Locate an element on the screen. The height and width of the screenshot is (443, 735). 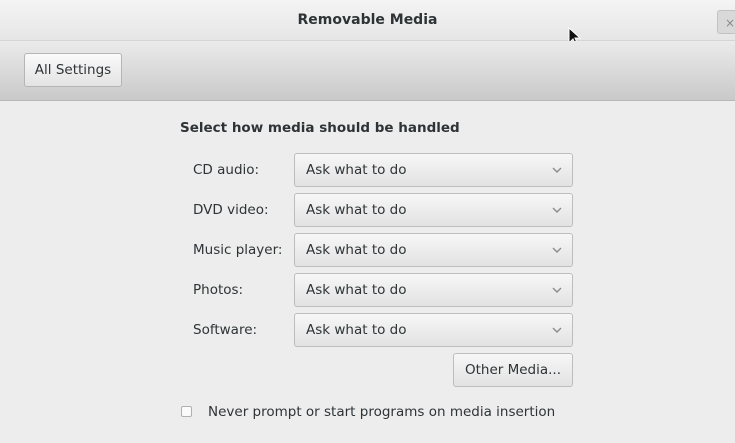
software-label: Software: is located at coordinates (225, 330).